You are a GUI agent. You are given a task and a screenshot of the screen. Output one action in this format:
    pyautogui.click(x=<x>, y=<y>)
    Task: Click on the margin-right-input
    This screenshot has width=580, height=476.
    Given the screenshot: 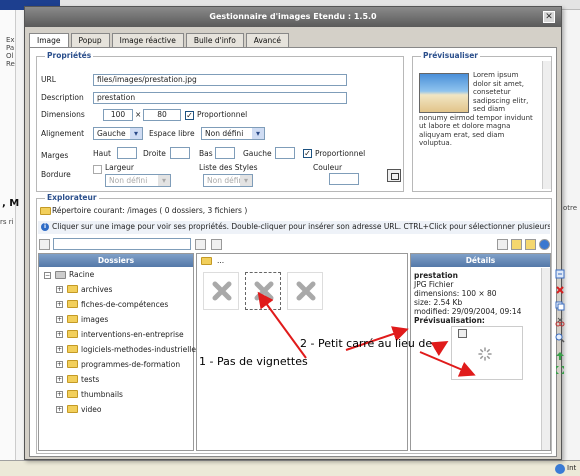 What is the action you would take?
    pyautogui.click(x=180, y=153)
    